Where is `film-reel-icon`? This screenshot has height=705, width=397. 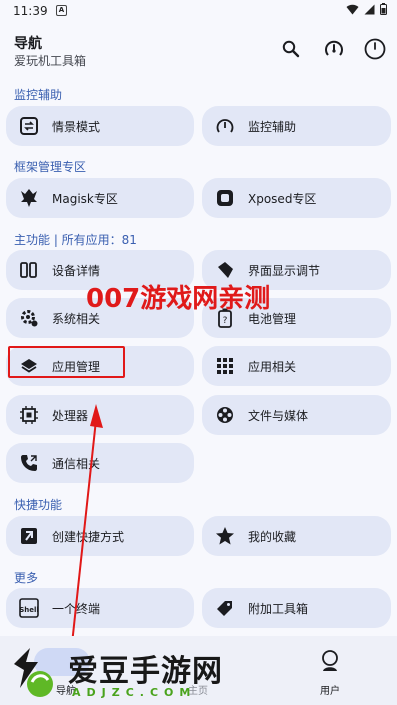
film-reel-icon is located at coordinates (225, 415).